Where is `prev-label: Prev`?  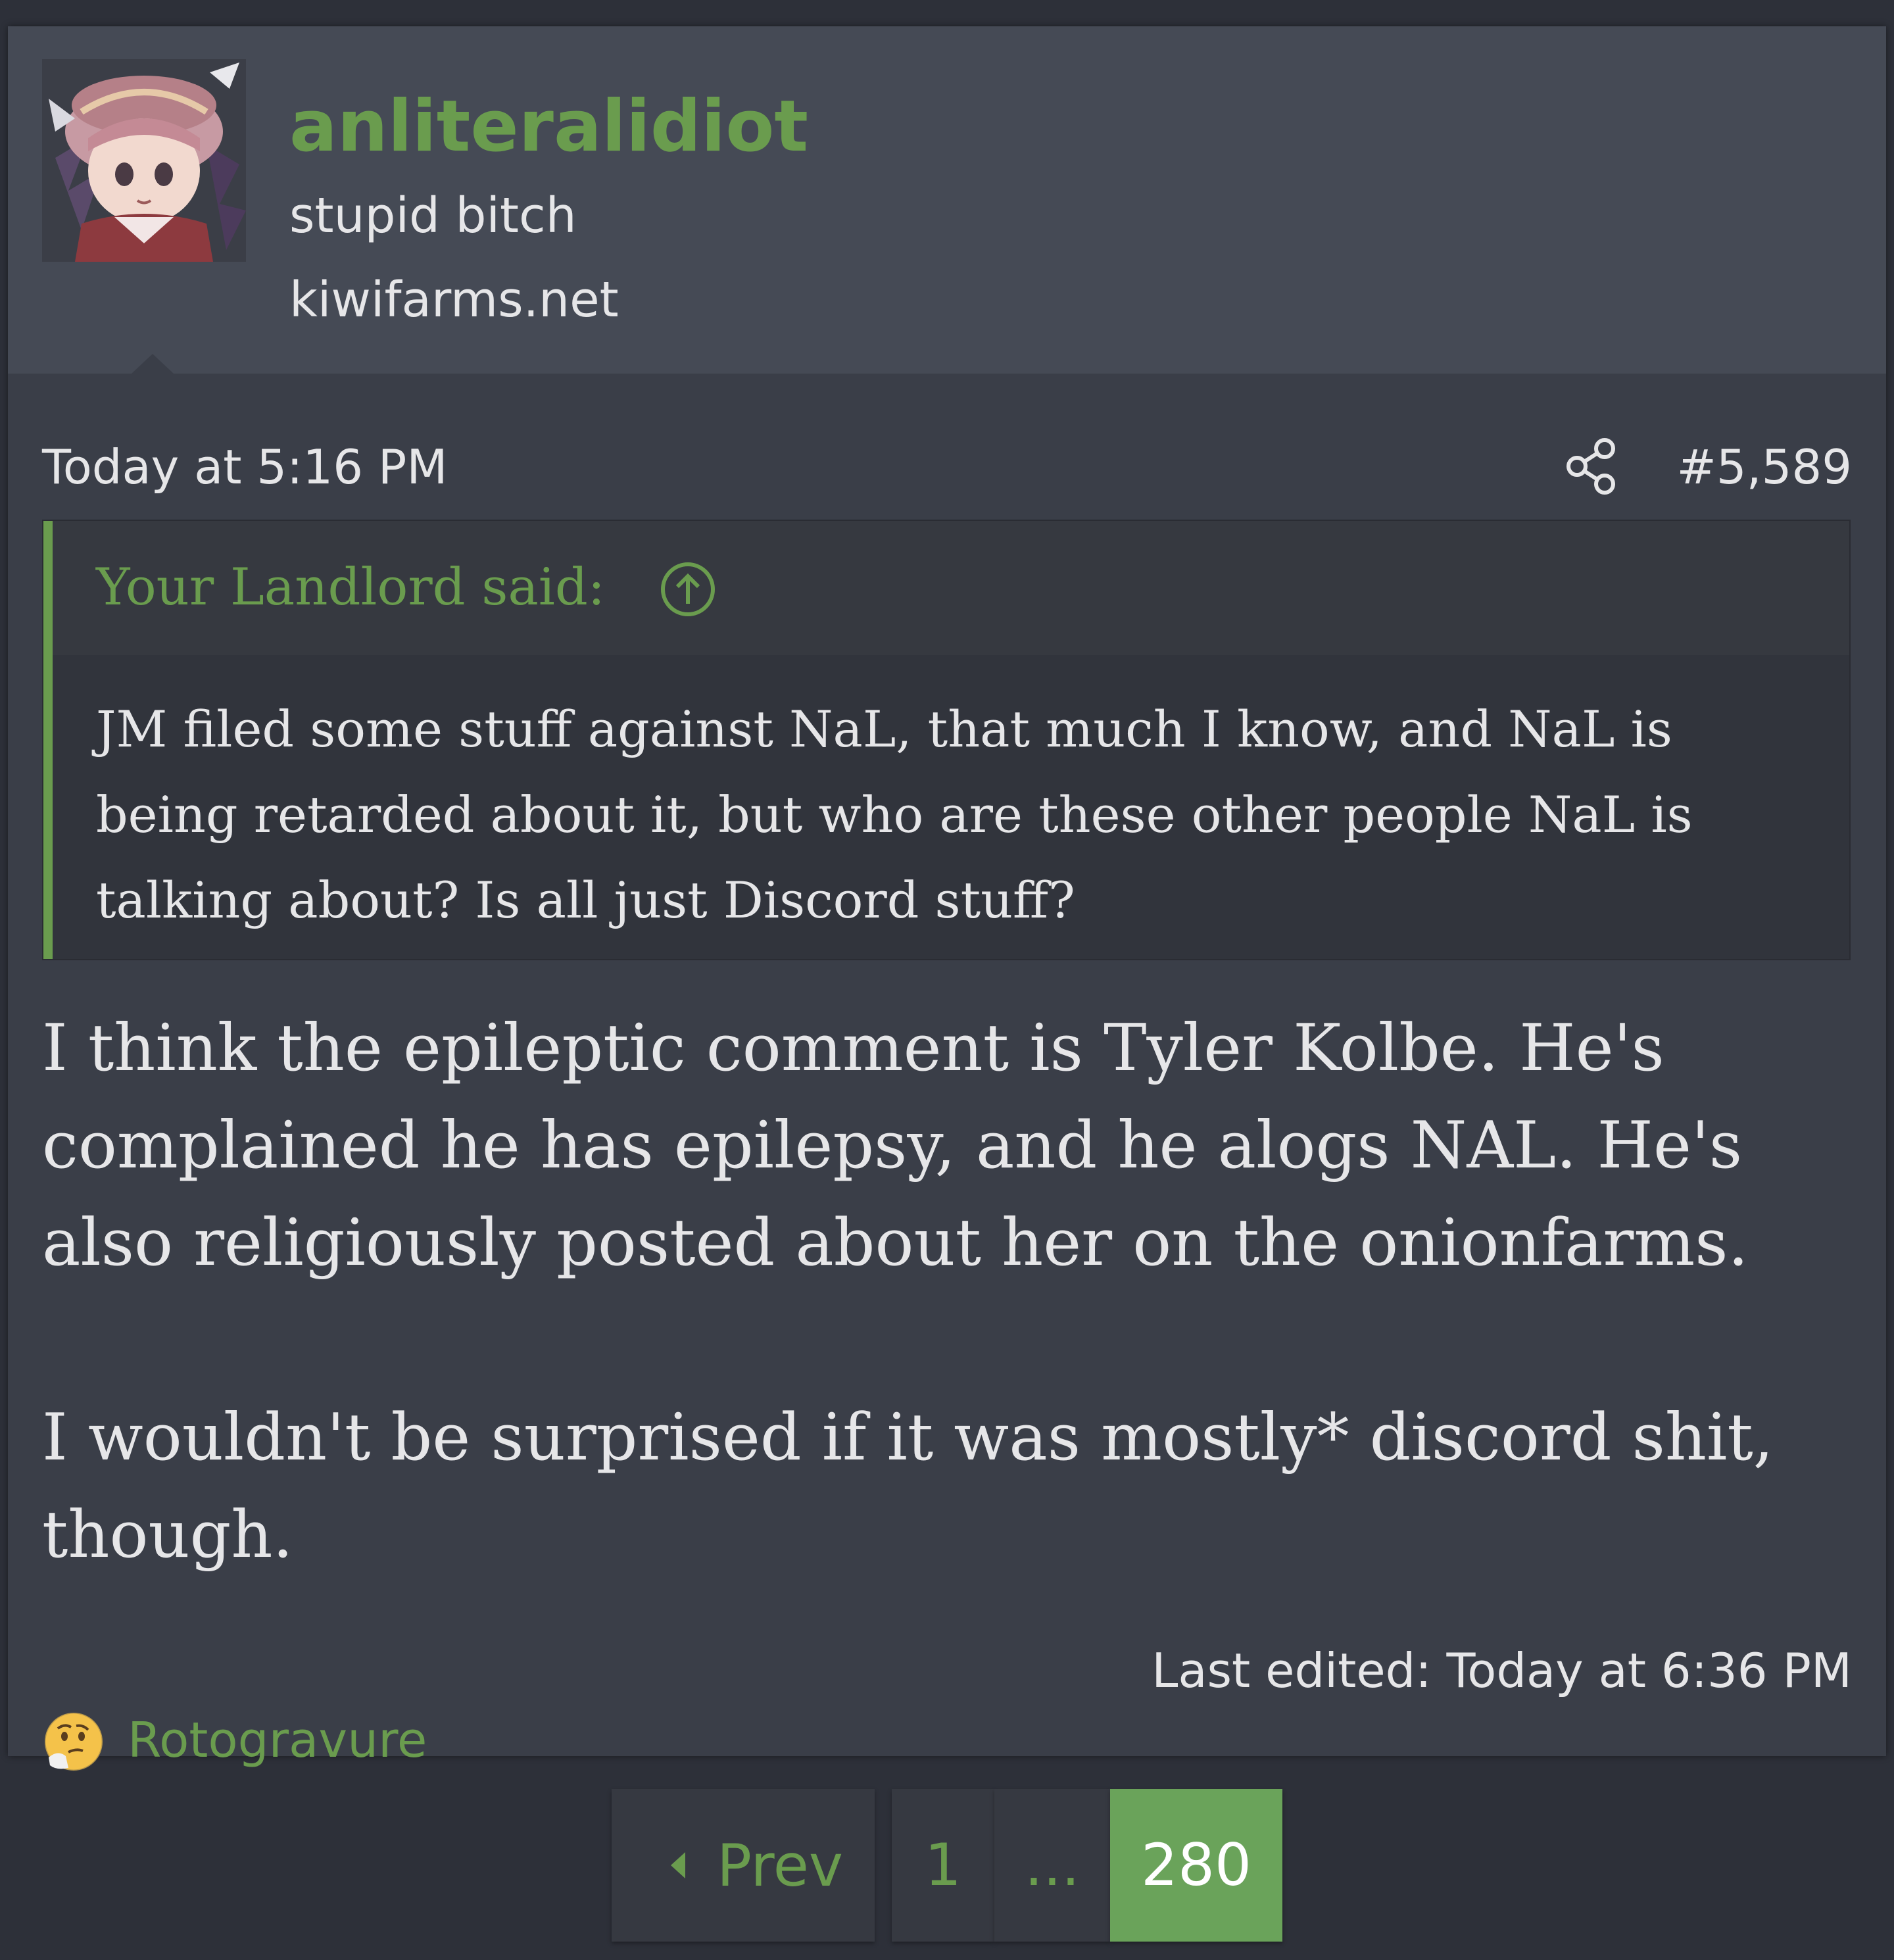 prev-label: Prev is located at coordinates (780, 1865).